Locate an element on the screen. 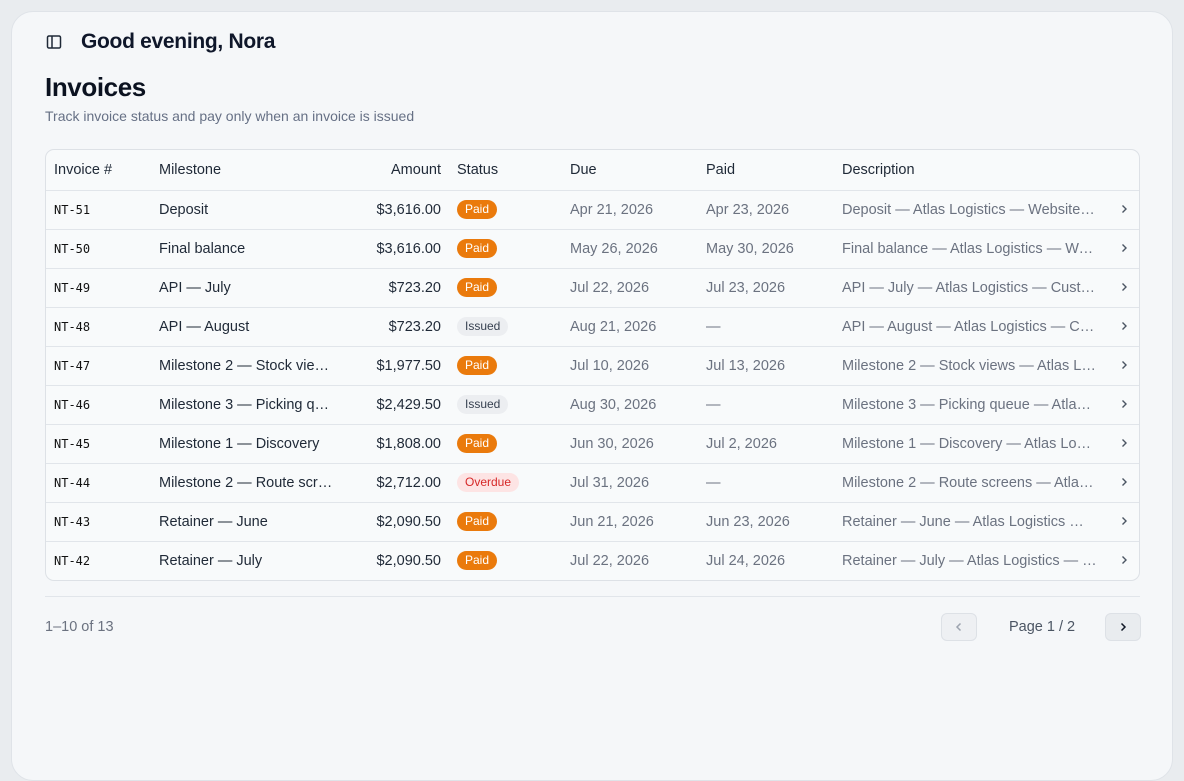 The height and width of the screenshot is (781, 1184). column-header-milestone: Milestone is located at coordinates (246, 170).